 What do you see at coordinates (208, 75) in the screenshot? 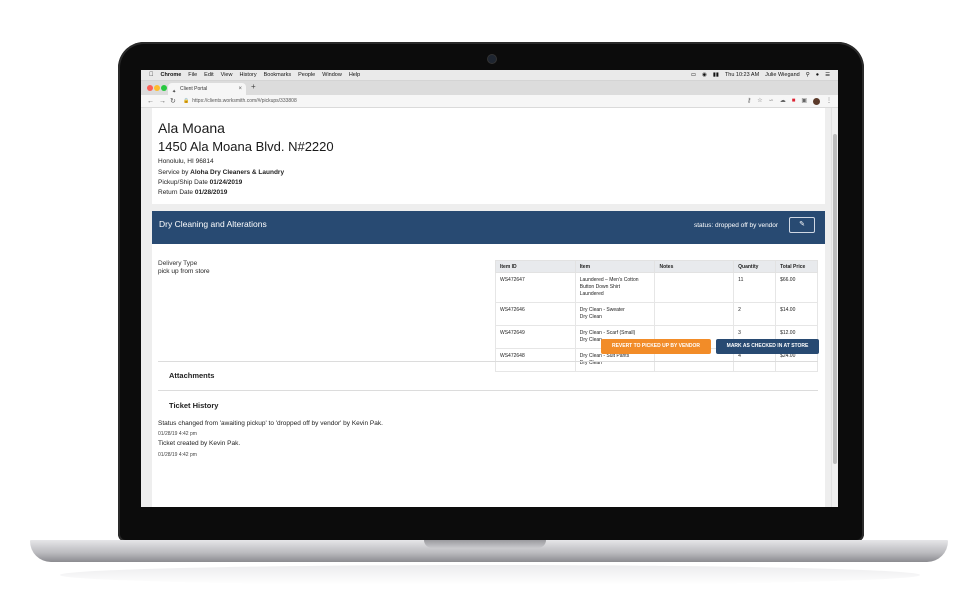
I see `menu-edit: Edit` at bounding box center [208, 75].